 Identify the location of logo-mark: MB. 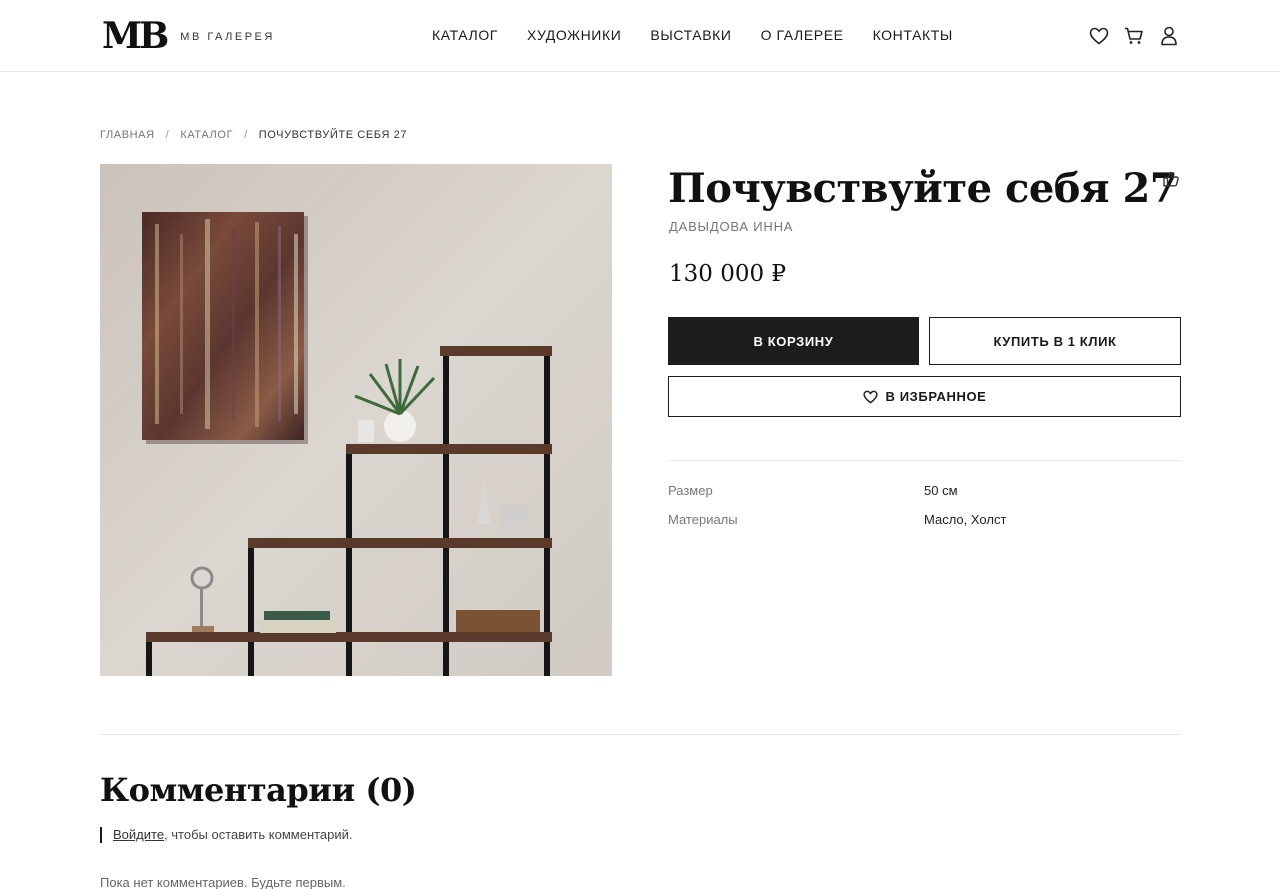
(135, 36).